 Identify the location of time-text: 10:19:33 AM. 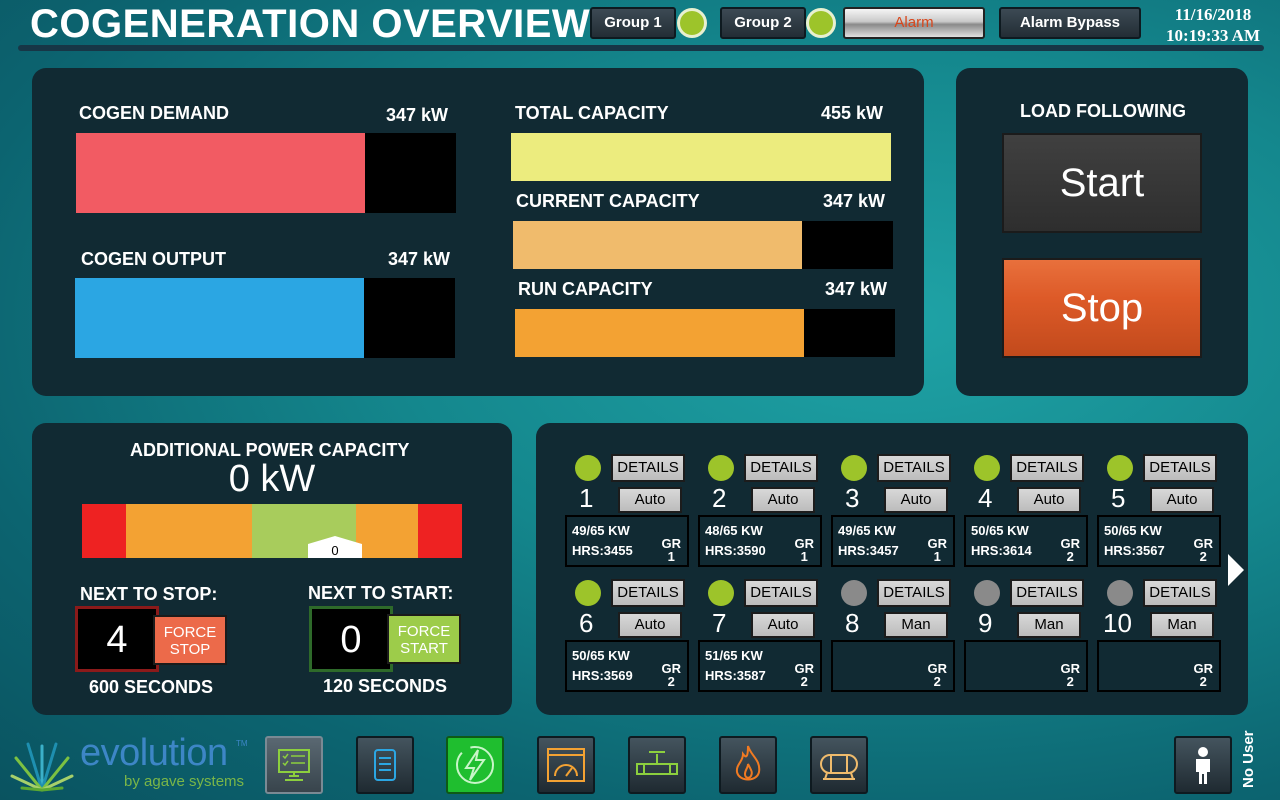
(1213, 35).